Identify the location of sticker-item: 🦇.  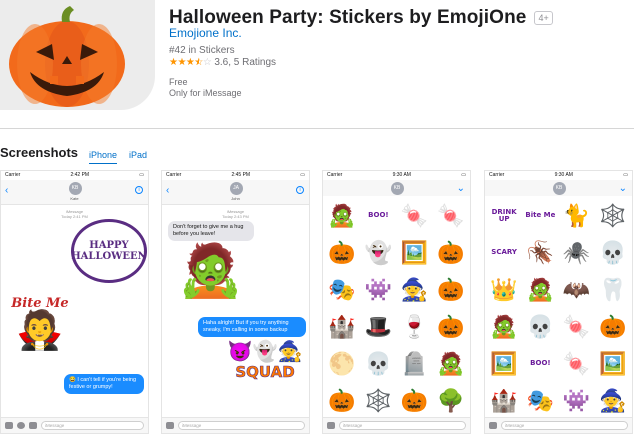
(577, 289).